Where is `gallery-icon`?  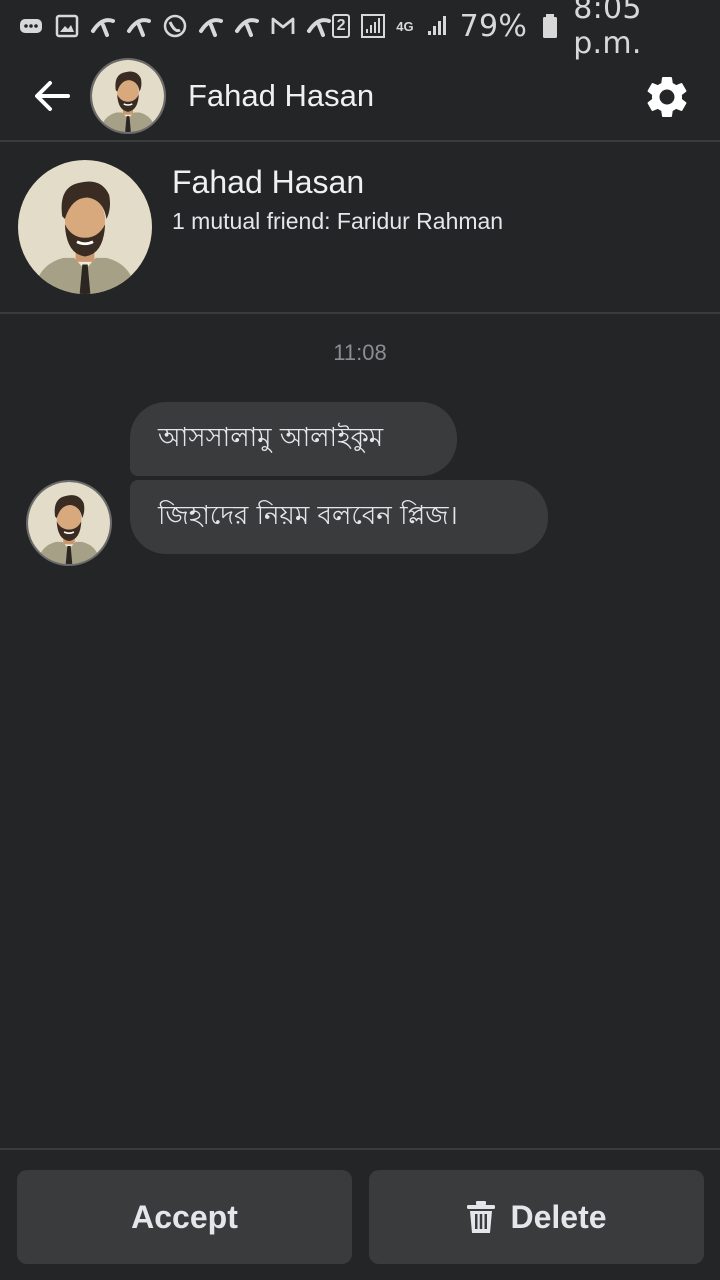
gallery-icon is located at coordinates (67, 26).